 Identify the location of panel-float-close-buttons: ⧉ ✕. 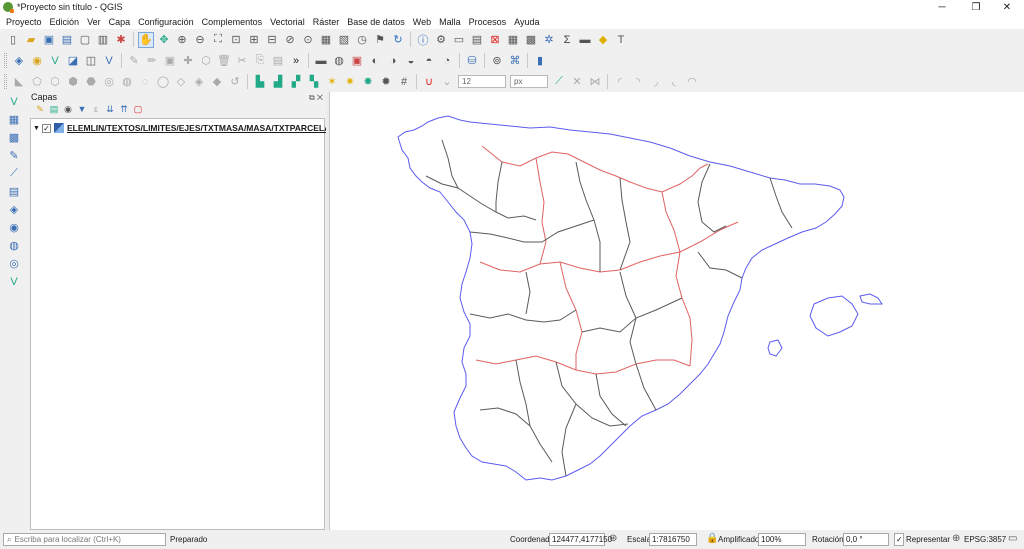
(316, 98).